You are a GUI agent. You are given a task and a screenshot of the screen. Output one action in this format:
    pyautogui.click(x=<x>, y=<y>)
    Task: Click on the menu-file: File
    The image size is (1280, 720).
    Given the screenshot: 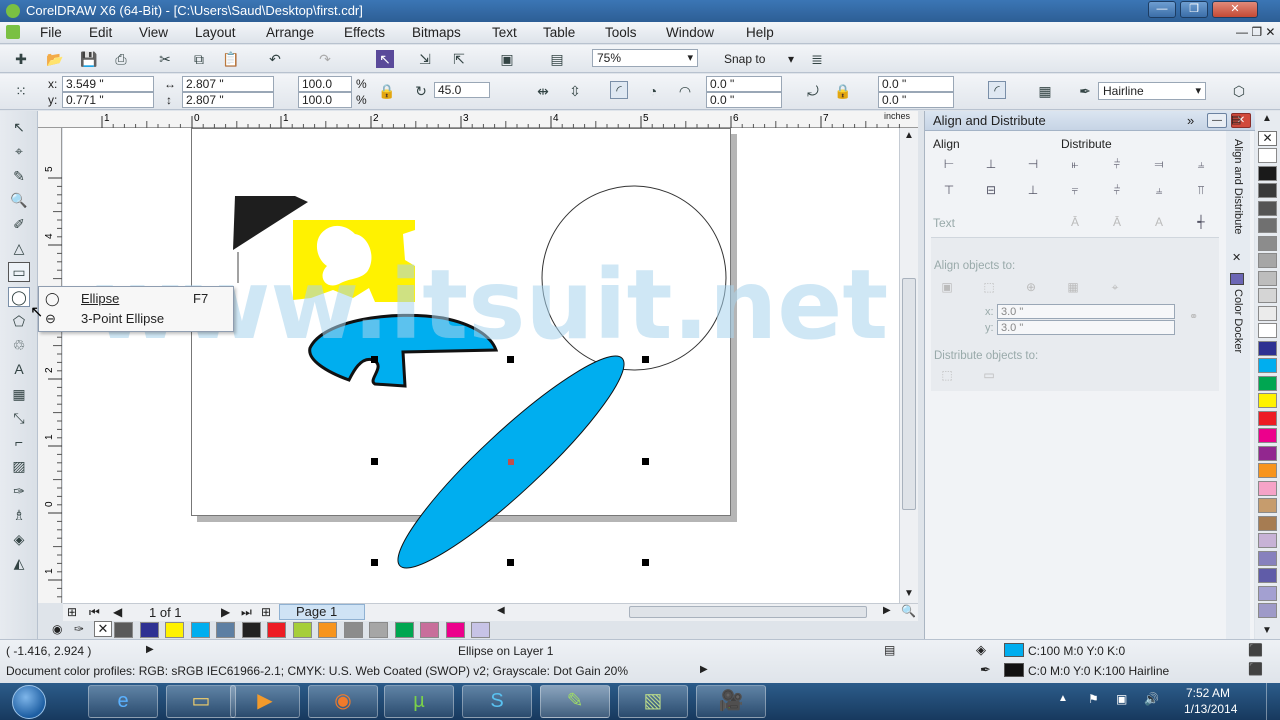 What is the action you would take?
    pyautogui.click(x=51, y=33)
    